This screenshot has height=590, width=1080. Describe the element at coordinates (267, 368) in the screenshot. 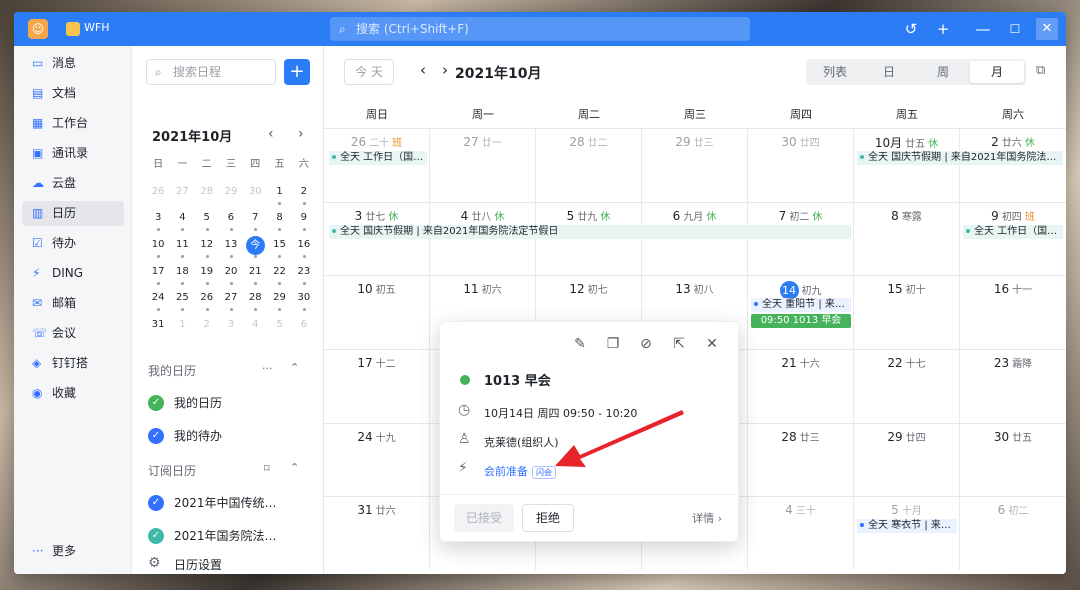

I see `more-icon: ···` at that location.